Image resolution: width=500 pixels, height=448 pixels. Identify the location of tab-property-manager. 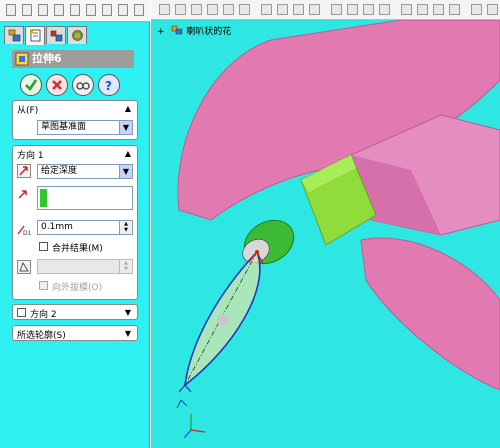
(35, 35).